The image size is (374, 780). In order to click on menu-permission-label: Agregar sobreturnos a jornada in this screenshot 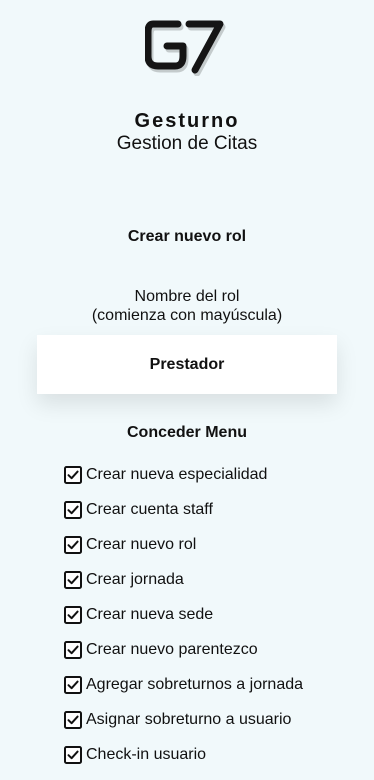, I will do `click(195, 684)`.